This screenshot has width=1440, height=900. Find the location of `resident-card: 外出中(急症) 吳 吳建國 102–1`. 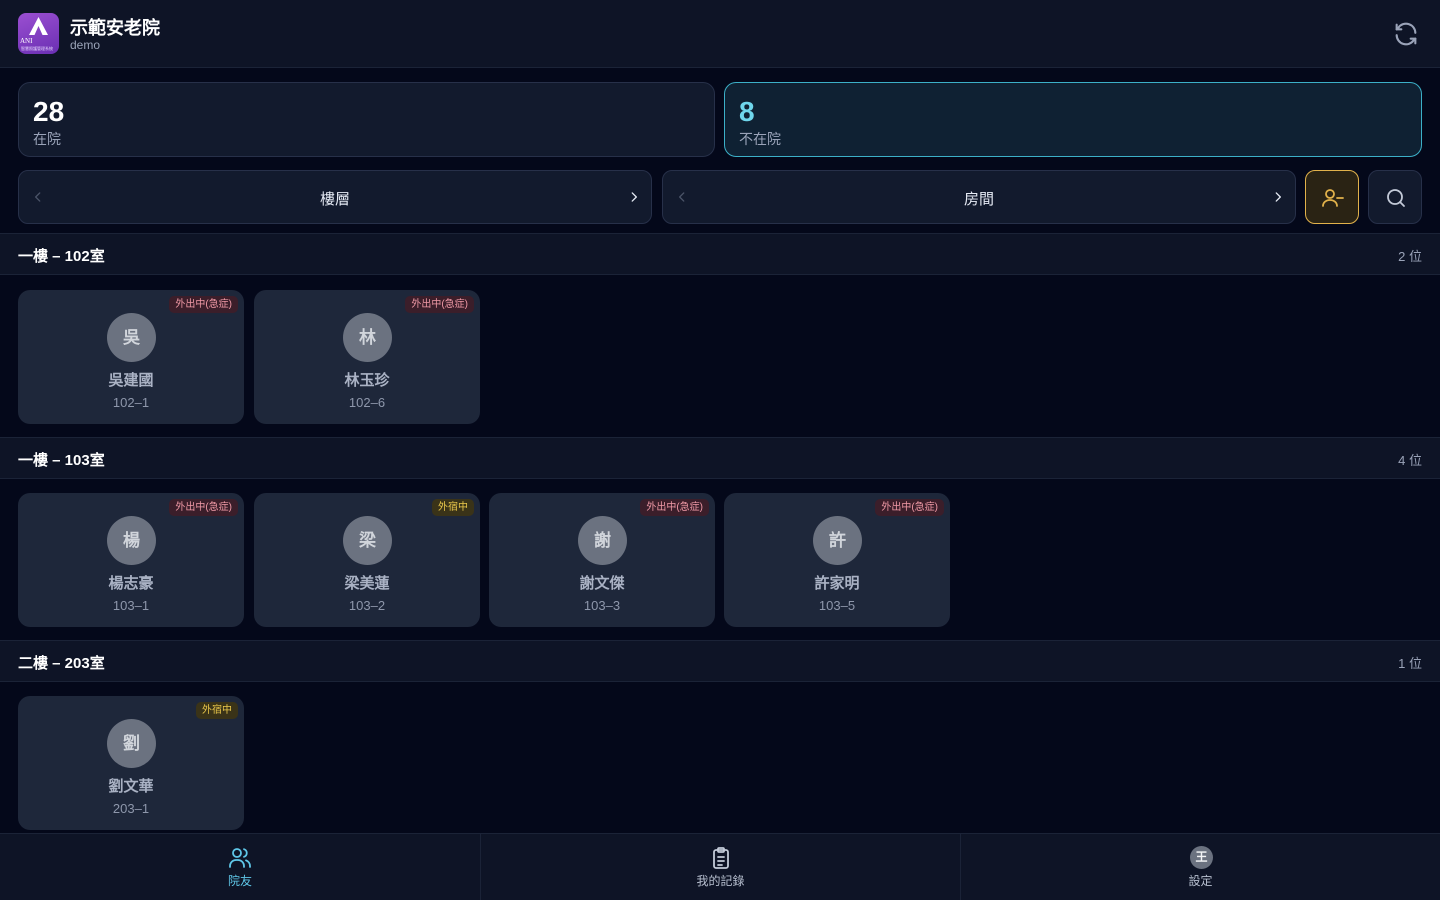

resident-card: 外出中(急症) 吳 吳建國 102–1 is located at coordinates (131, 357).